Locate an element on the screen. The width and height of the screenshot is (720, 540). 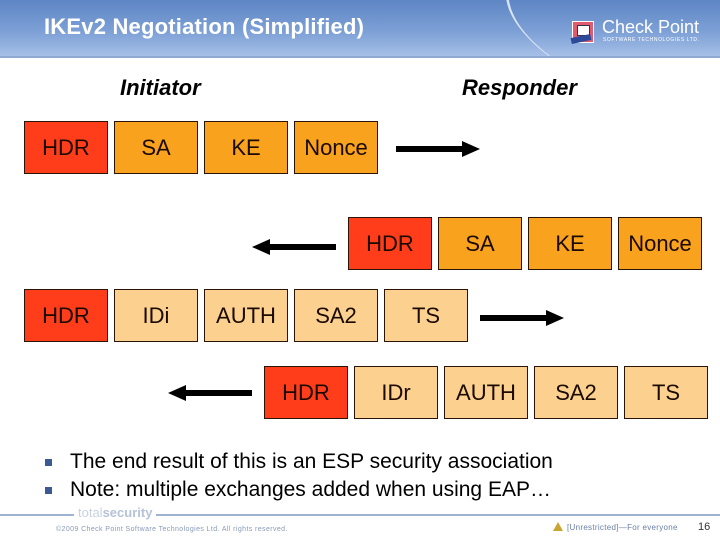
payload-idr: IDr is located at coordinates (396, 392).